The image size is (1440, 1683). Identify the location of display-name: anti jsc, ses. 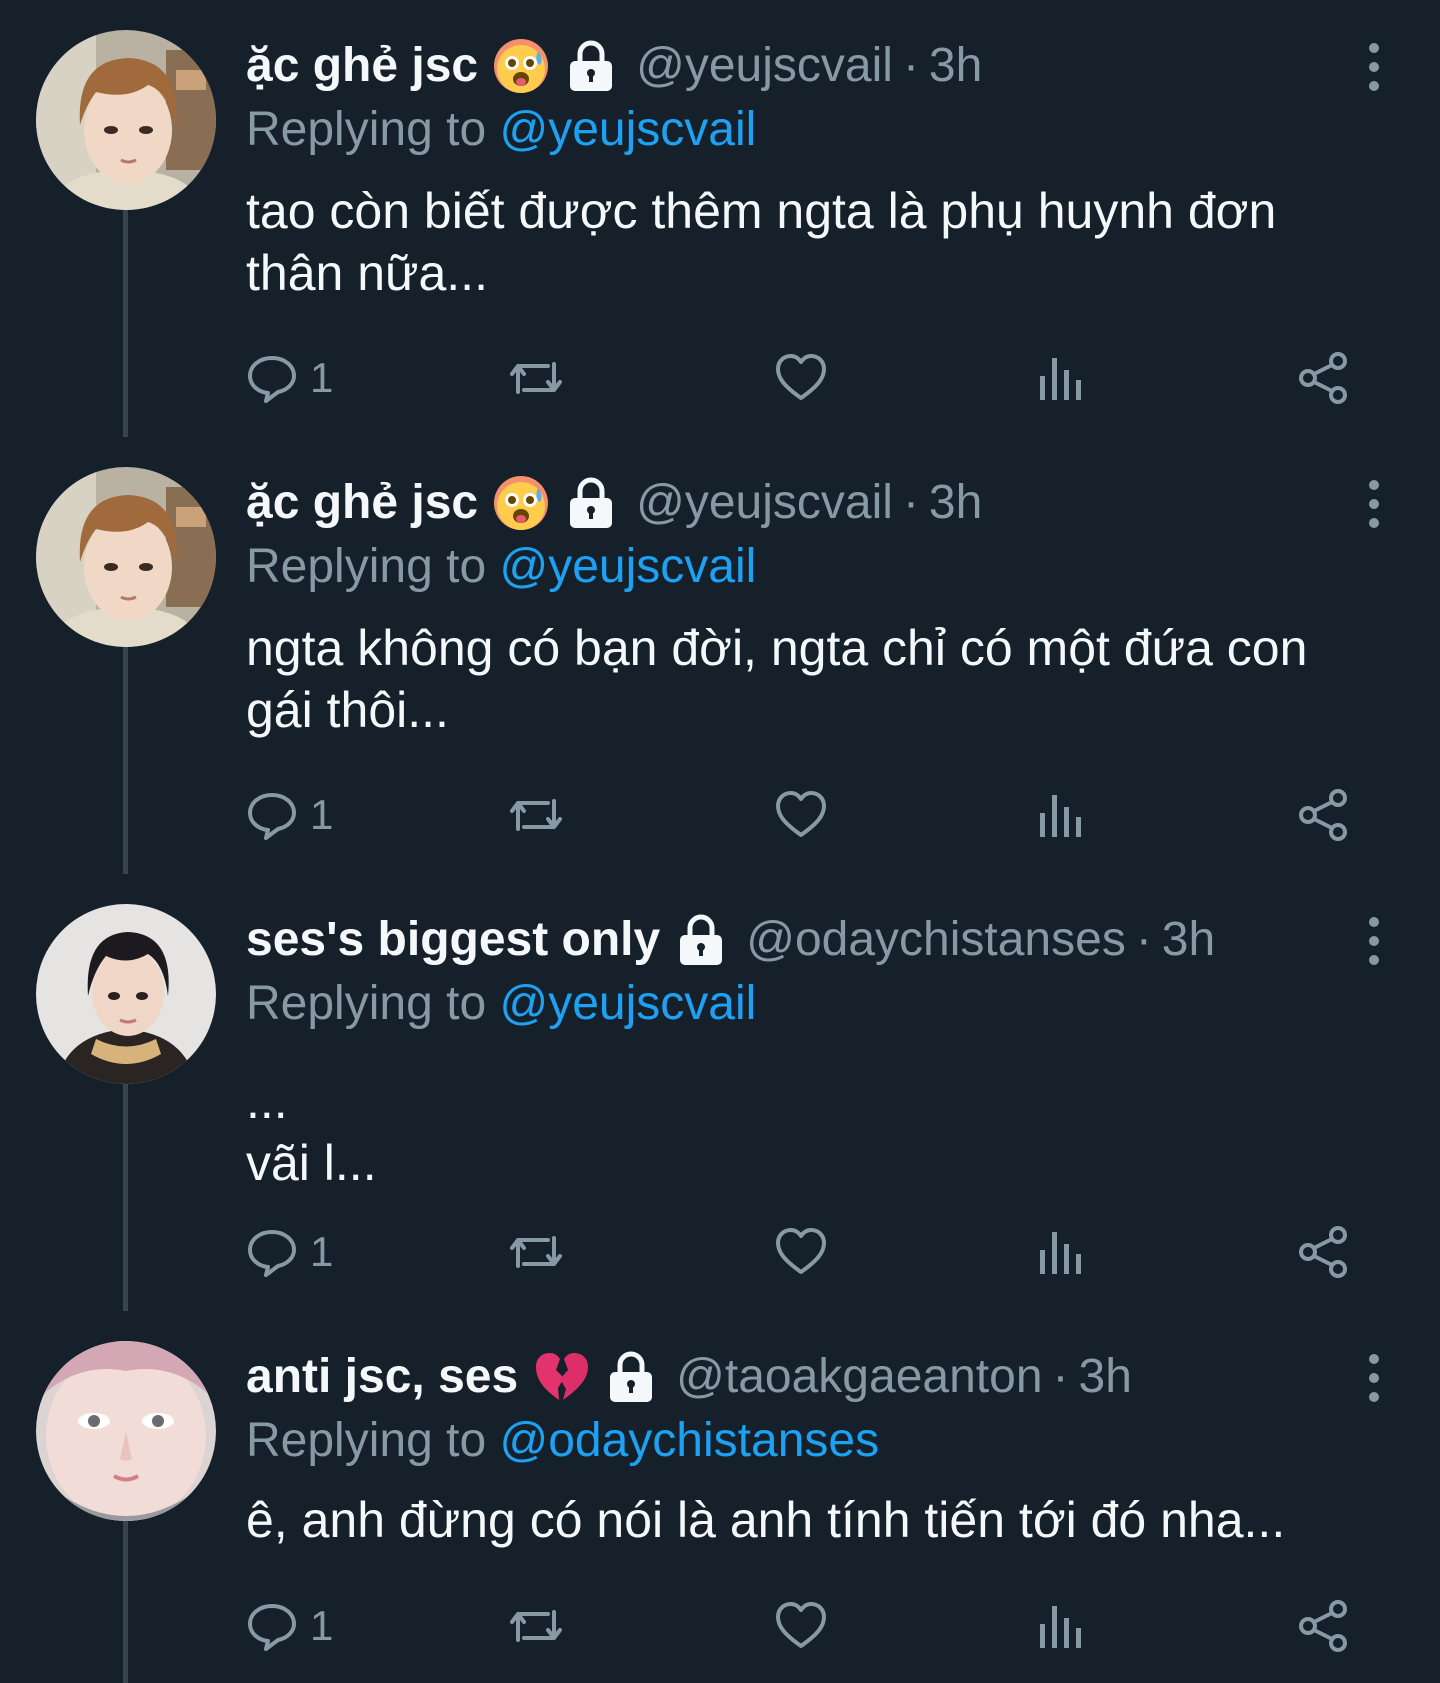
(382, 1377).